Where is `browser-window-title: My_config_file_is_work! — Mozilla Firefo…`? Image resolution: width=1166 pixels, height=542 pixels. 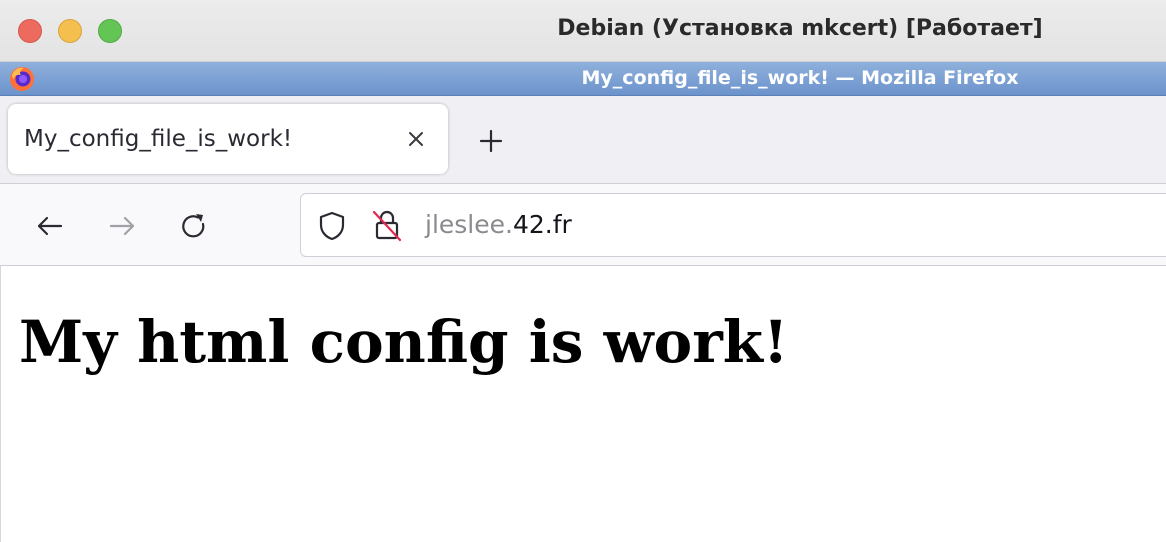 browser-window-title: My_config_file_is_work! — Mozilla Firefo… is located at coordinates (800, 78).